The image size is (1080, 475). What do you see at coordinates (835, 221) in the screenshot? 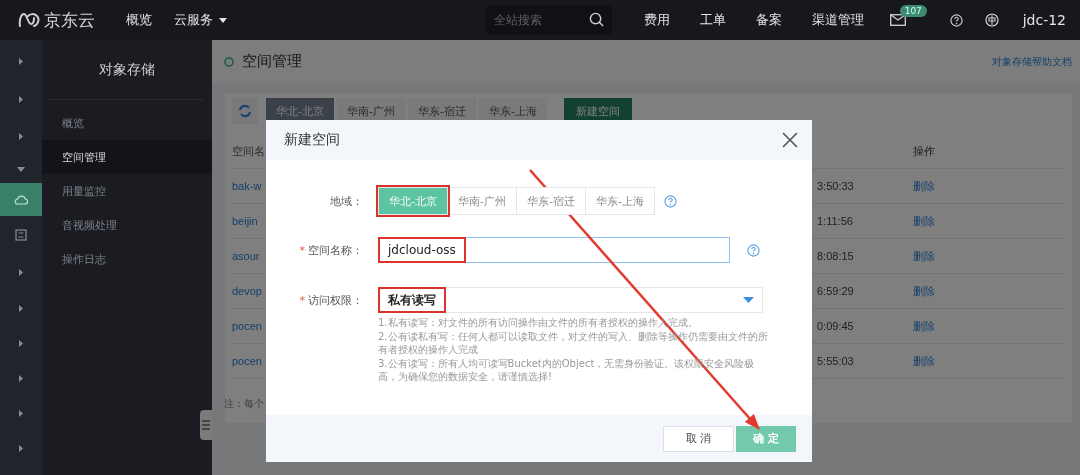
I see `table-cell: 1:11:56` at bounding box center [835, 221].